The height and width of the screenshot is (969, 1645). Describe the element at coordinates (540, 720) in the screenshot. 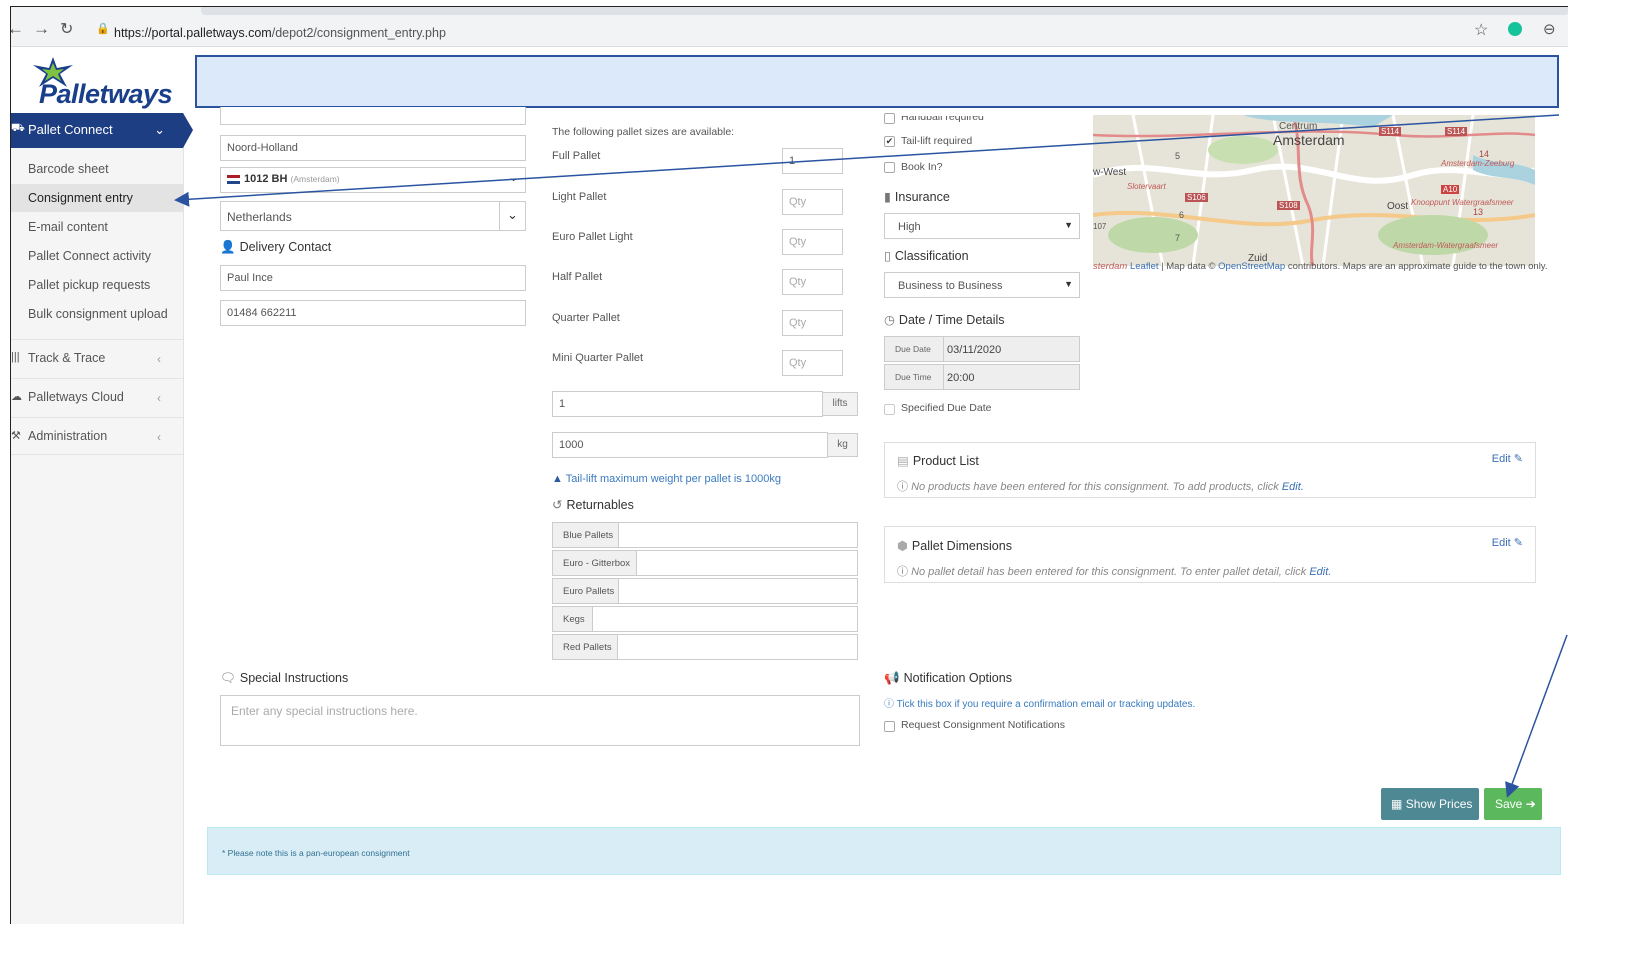

I see `special-instructions-textarea: Enter any special instructions here.` at that location.